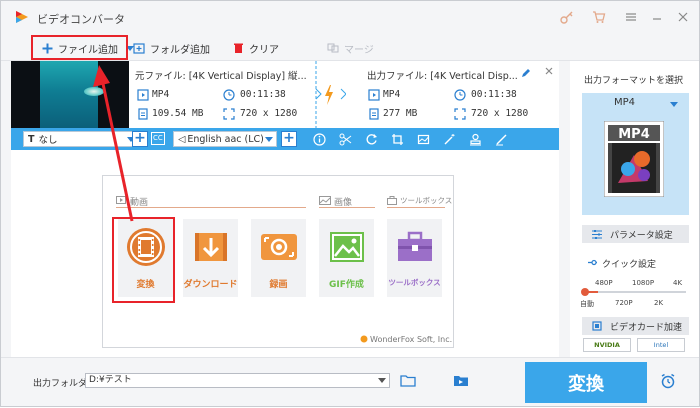 The height and width of the screenshot is (408, 700). Describe the element at coordinates (423, 139) in the screenshot. I see `effect-icon` at that location.